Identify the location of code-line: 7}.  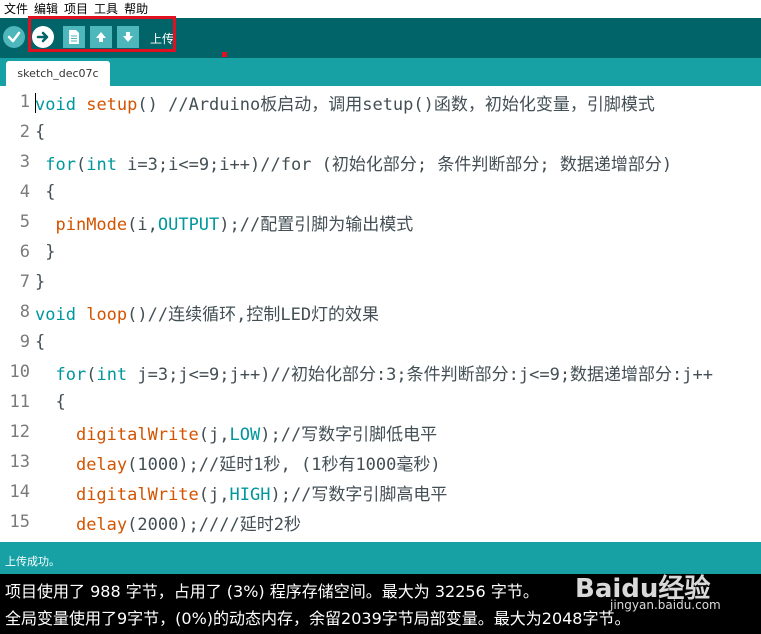
(380, 282).